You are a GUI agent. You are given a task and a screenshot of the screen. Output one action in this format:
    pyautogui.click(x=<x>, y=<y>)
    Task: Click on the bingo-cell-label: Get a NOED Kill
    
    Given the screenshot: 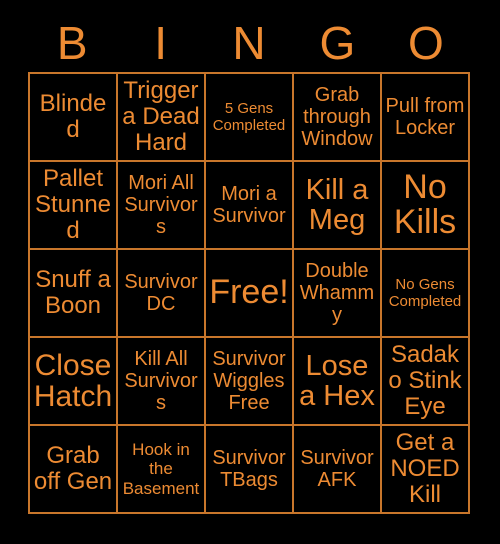 What is the action you would take?
    pyautogui.click(x=425, y=468)
    